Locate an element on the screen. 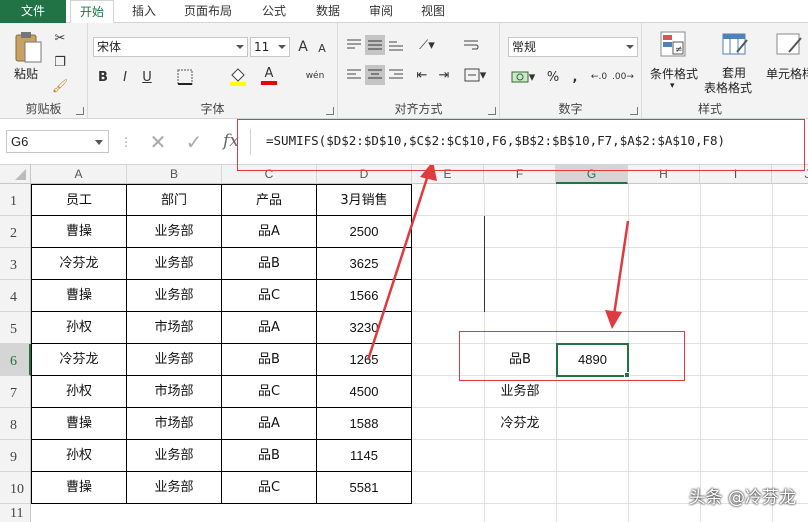 This screenshot has width=808, height=522. number-group-label: 数字 is located at coordinates (570, 109).